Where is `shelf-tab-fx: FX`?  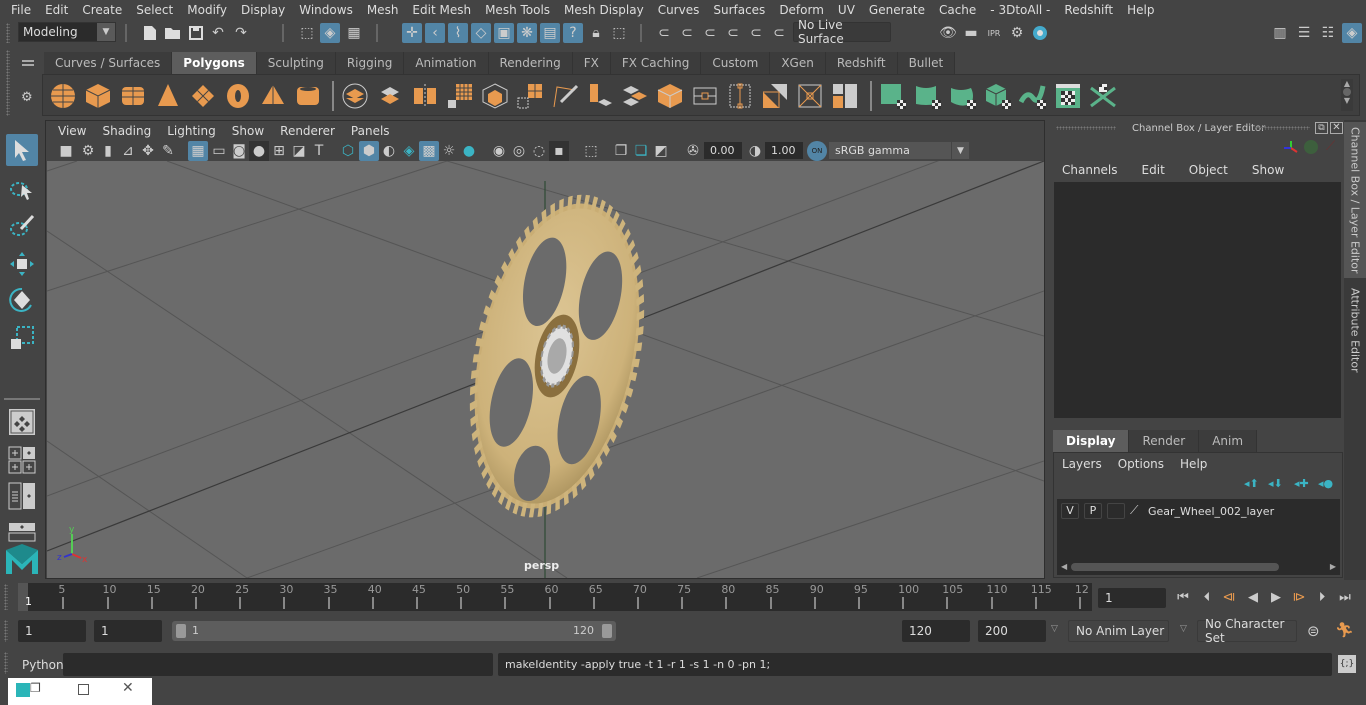
shelf-tab-fx: FX is located at coordinates (591, 63).